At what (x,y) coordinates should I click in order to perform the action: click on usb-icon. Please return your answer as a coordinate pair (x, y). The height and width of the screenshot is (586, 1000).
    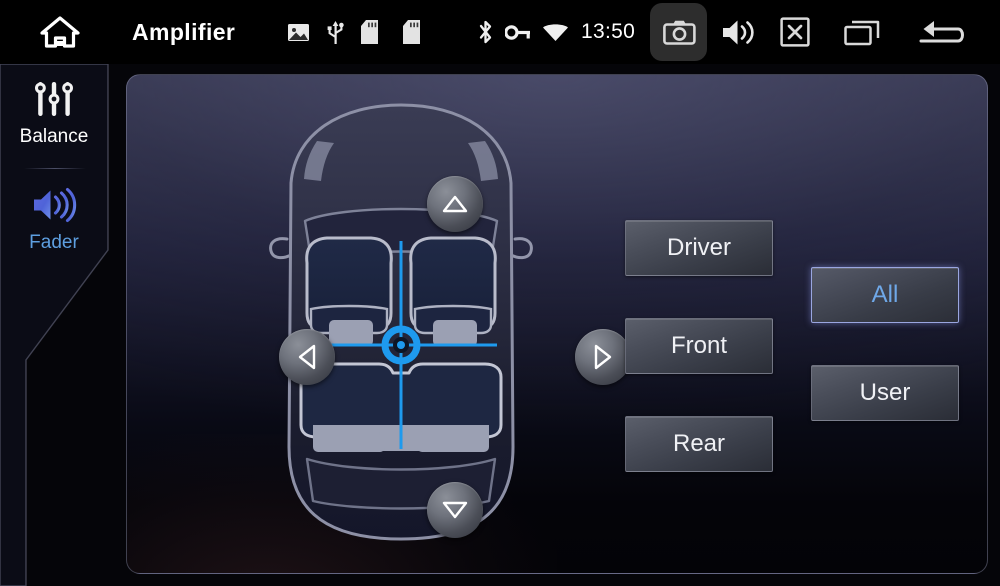
    Looking at the image, I should click on (335, 32).